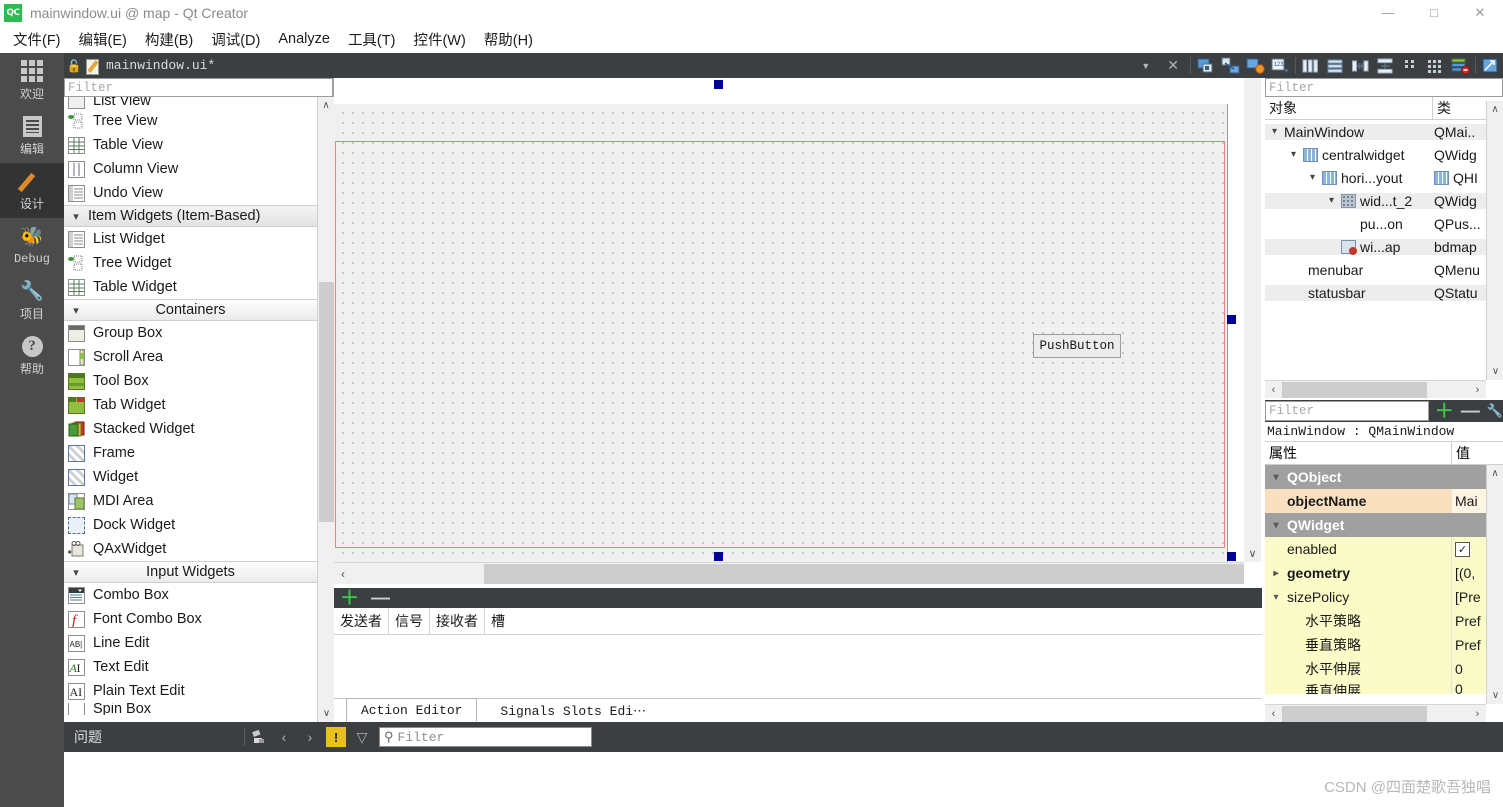 The height and width of the screenshot is (807, 1503). What do you see at coordinates (718, 84) in the screenshot?
I see `selection-handle-top` at bounding box center [718, 84].